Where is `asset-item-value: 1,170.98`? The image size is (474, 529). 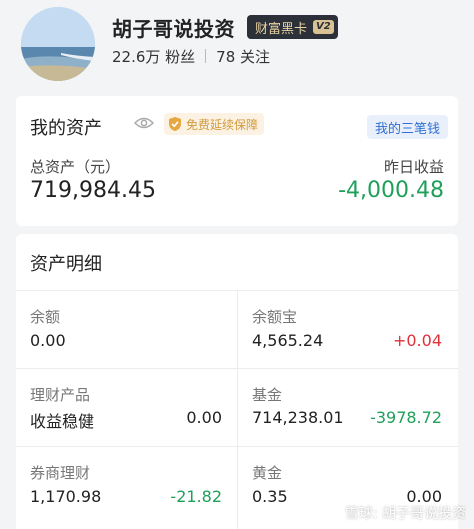 asset-item-value: 1,170.98 is located at coordinates (66, 496).